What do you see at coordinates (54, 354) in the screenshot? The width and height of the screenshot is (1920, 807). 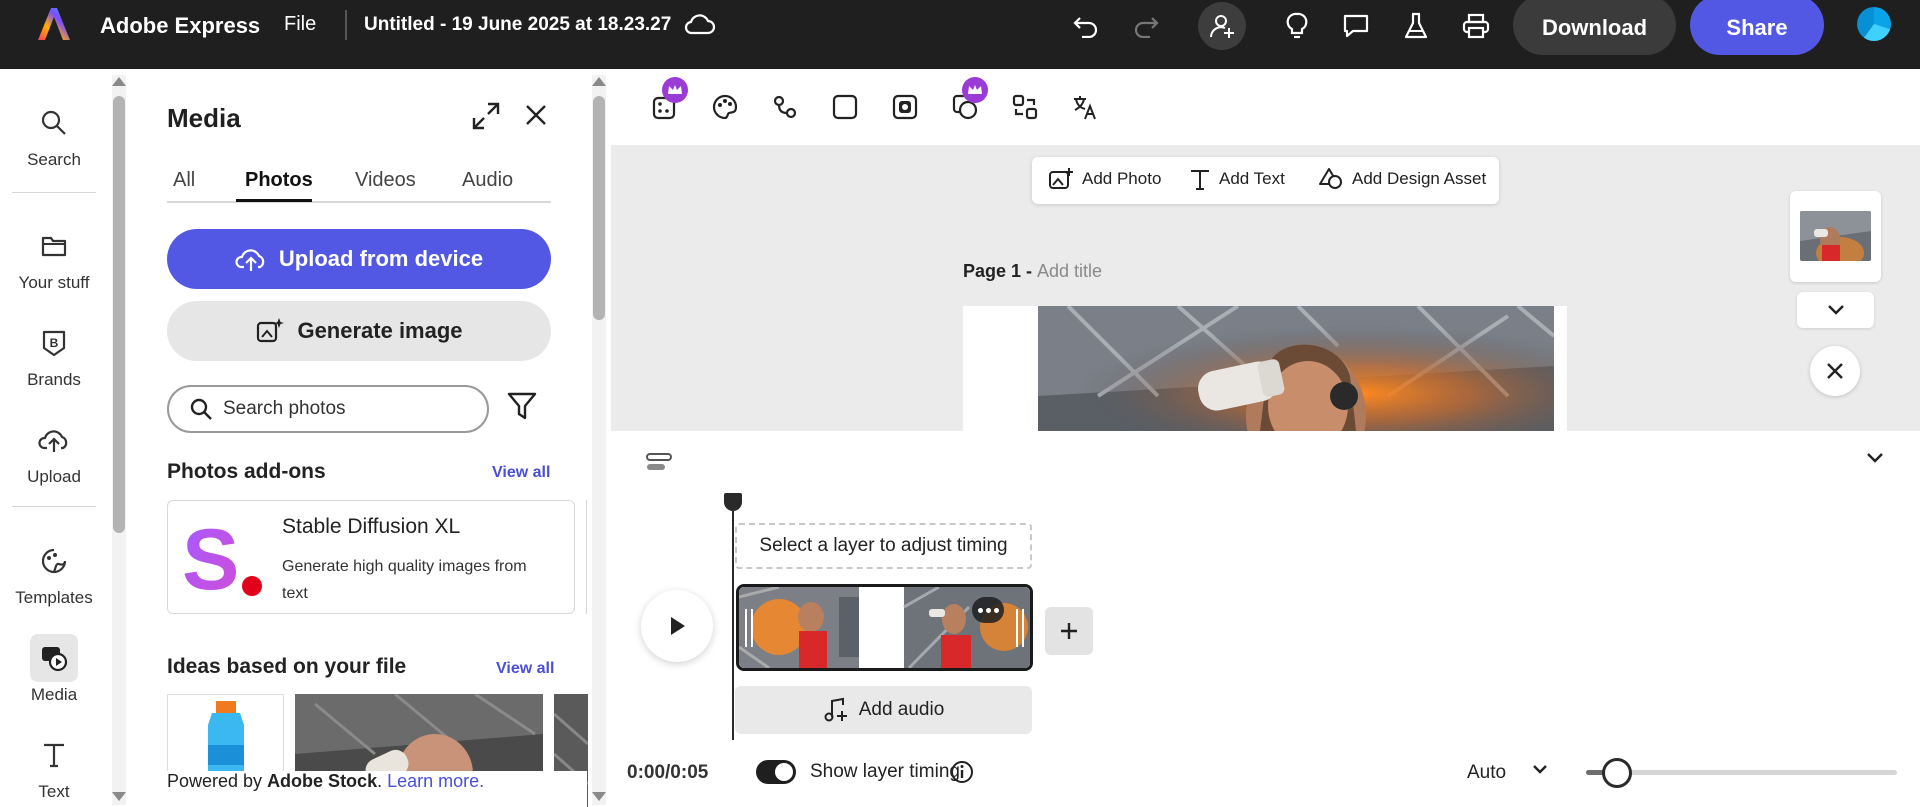 I see `rail-item-brands: B Brands` at bounding box center [54, 354].